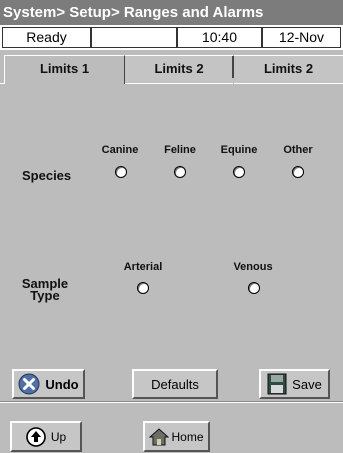  Describe the element at coordinates (180, 172) in the screenshot. I see `species-feline-radio` at that location.